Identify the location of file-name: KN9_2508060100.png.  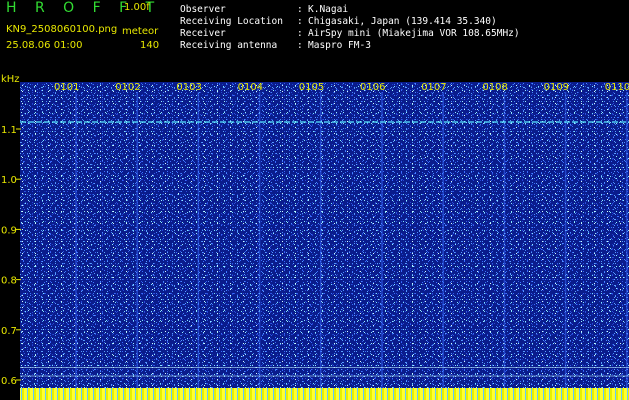
(62, 29).